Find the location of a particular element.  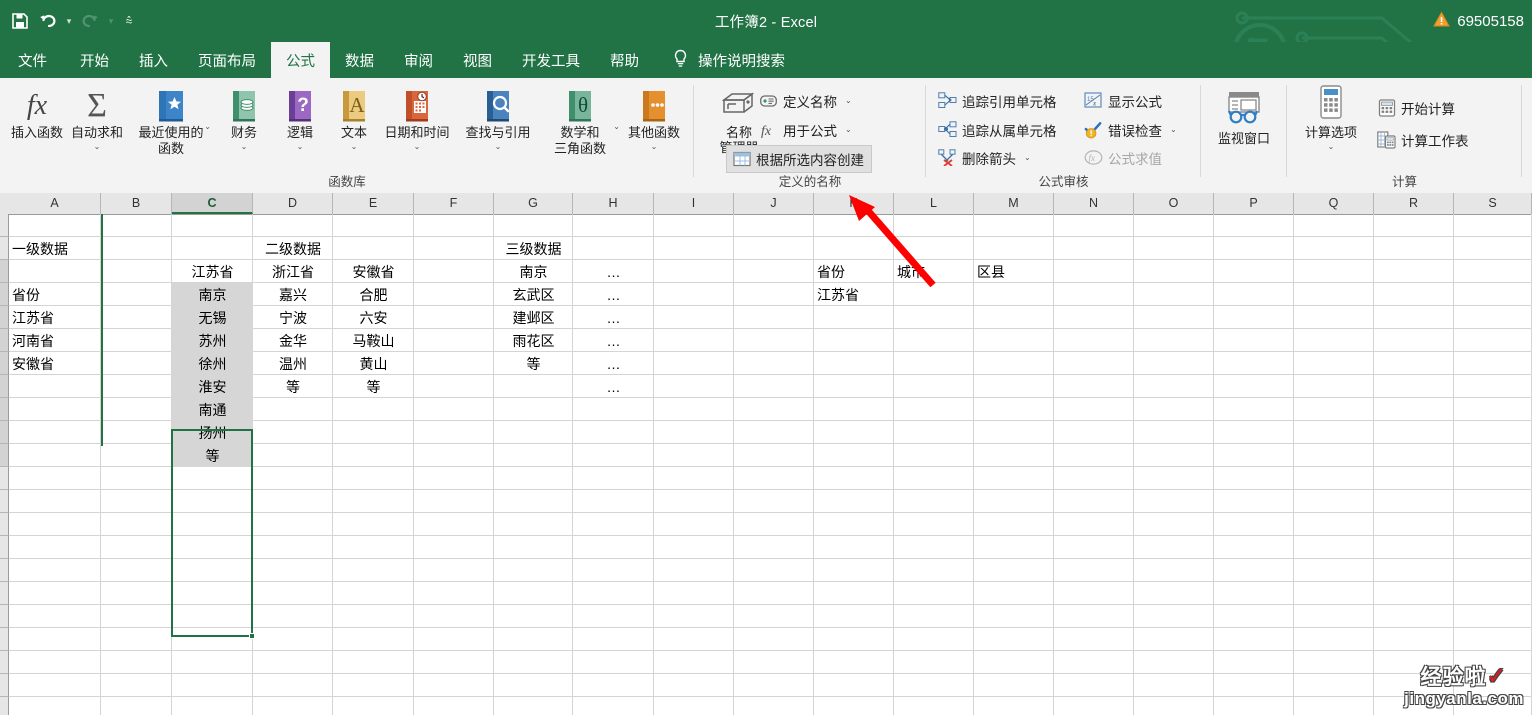

trace-dependents-button: 追踪从属单元格 is located at coordinates (997, 129).